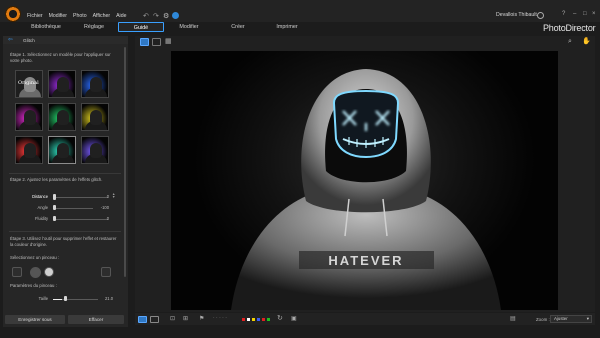  Describe the element at coordinates (35, 16) in the screenshot. I see `menu-fichier: Fichier` at that location.